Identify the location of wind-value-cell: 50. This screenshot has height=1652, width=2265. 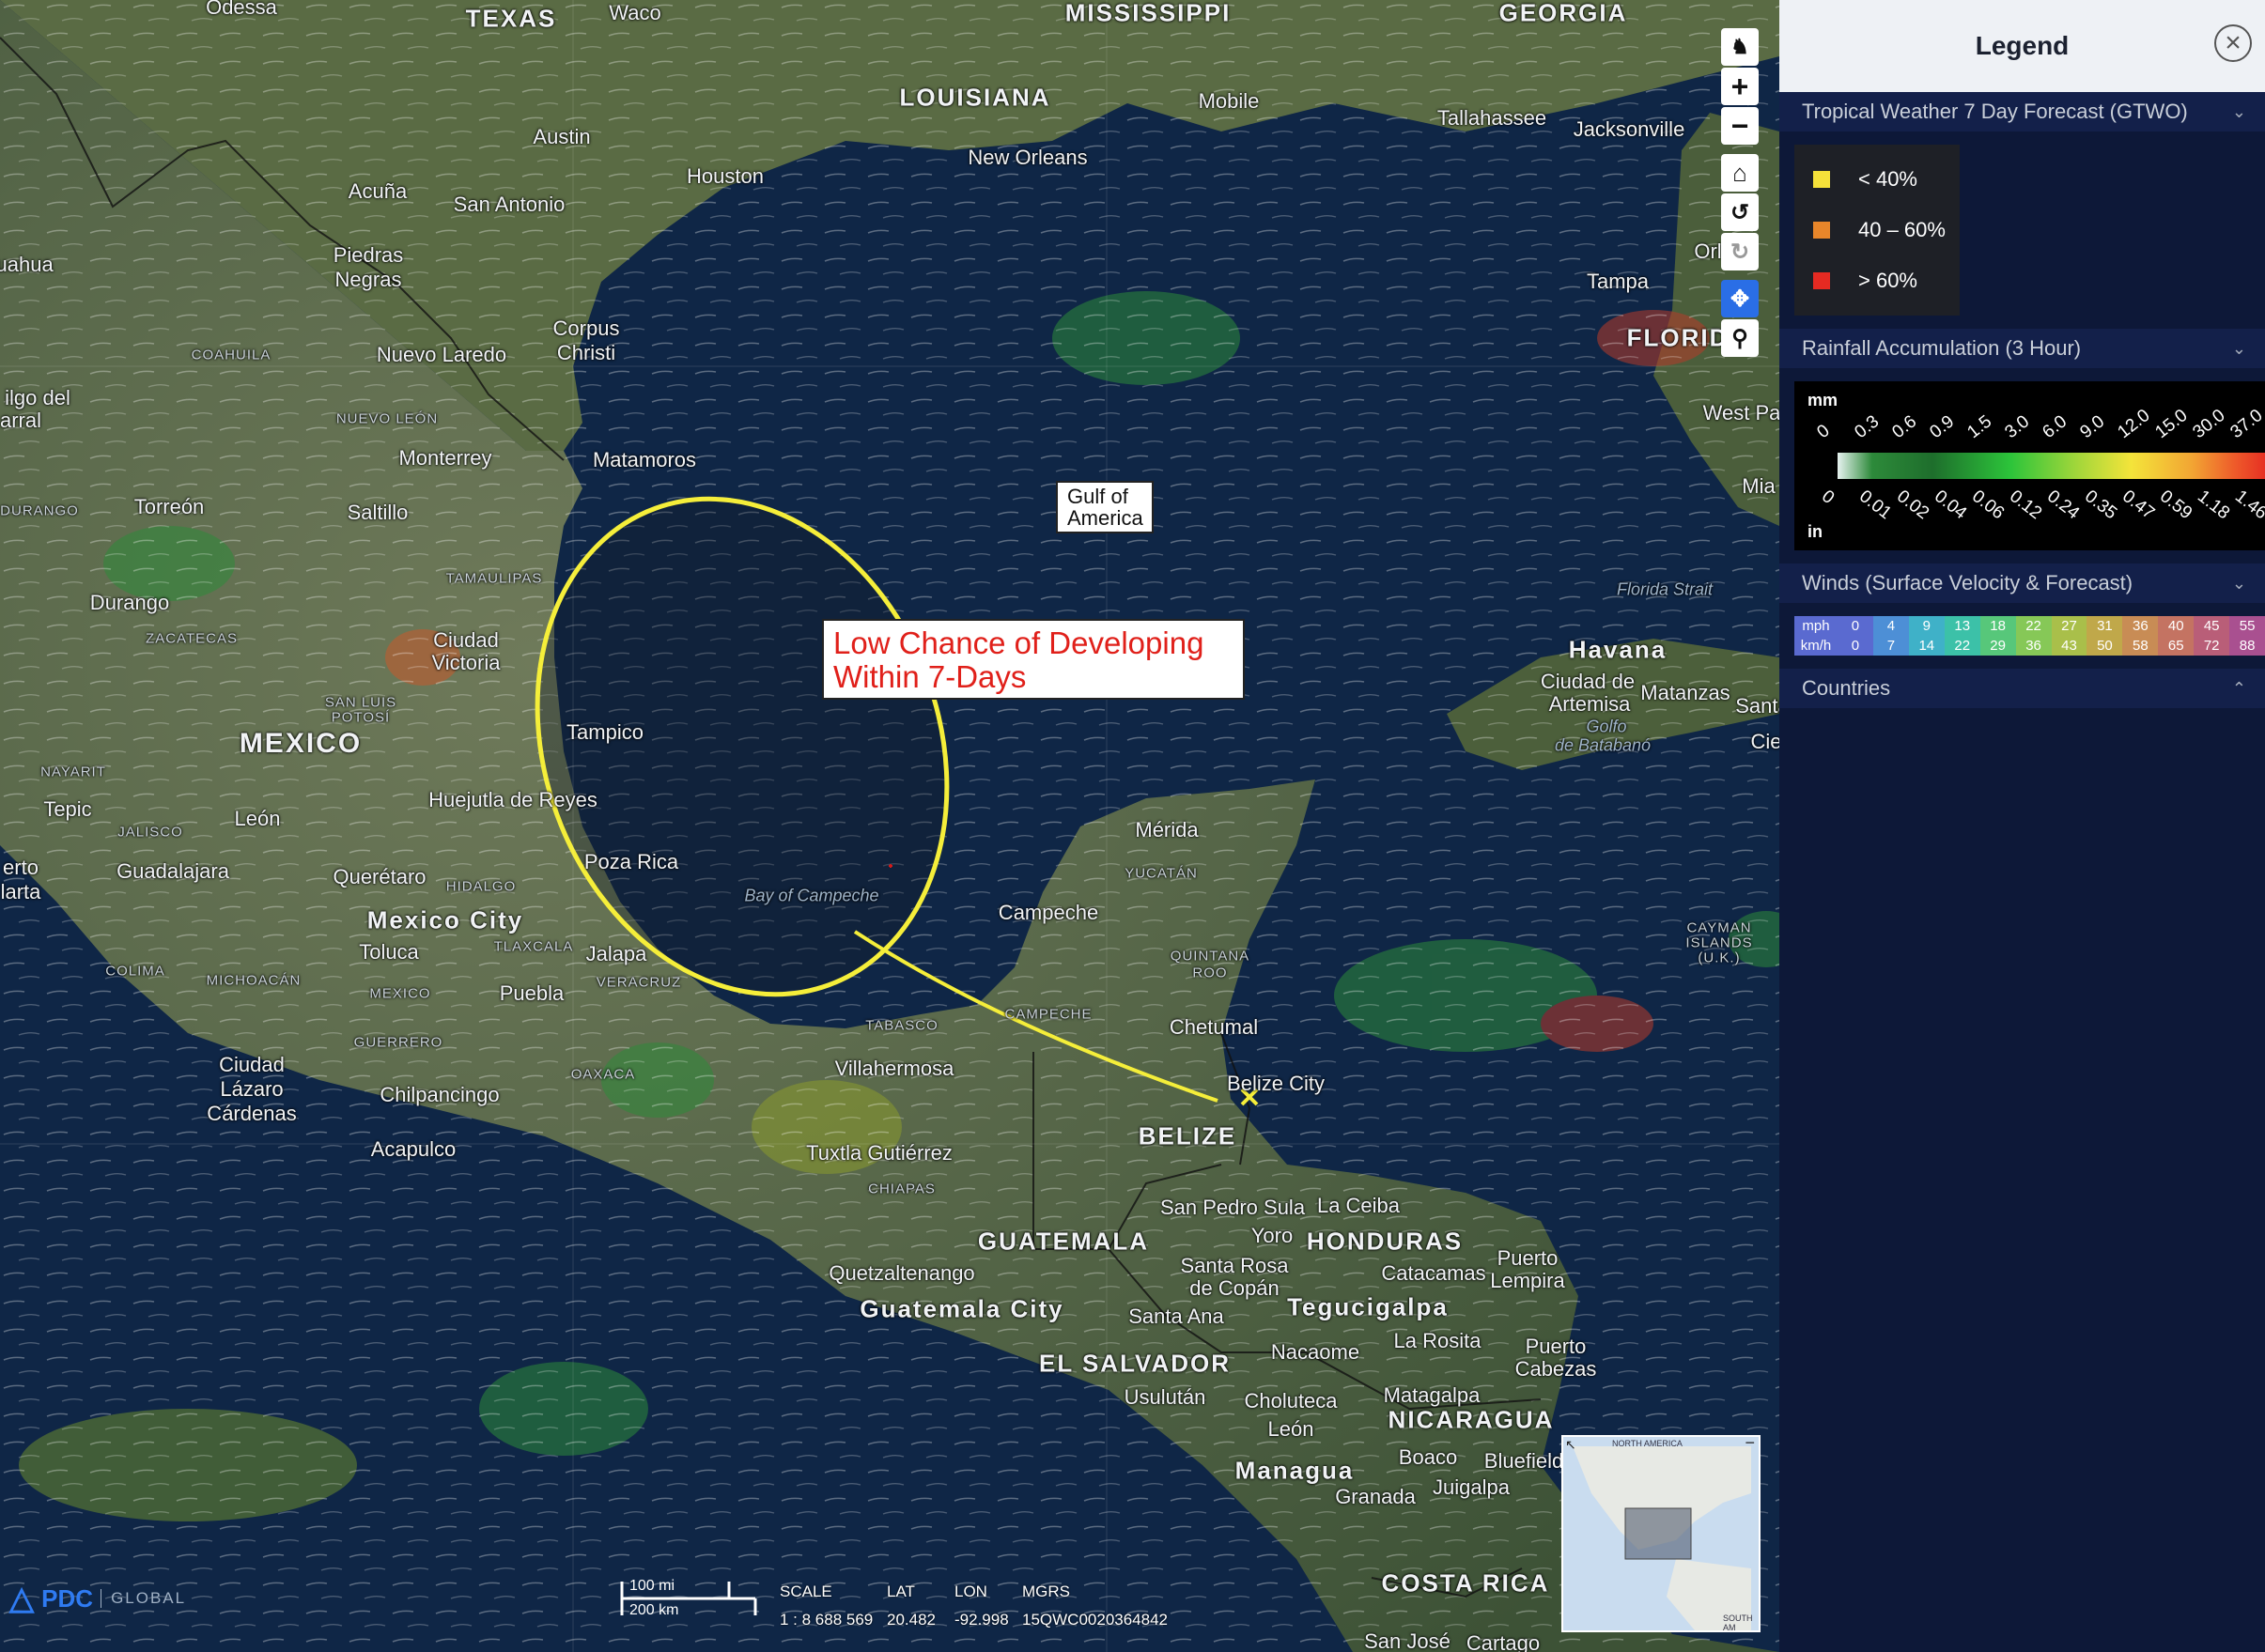
(2105, 646).